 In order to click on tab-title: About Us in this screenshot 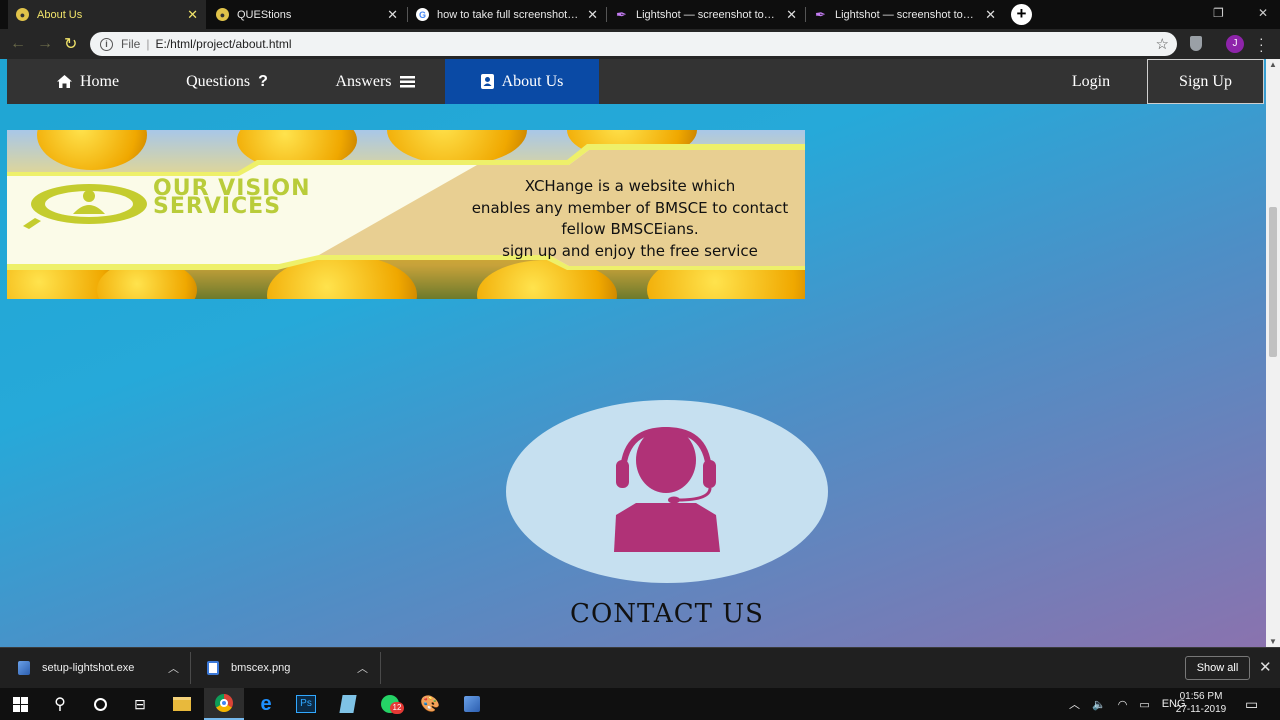, I will do `click(60, 14)`.